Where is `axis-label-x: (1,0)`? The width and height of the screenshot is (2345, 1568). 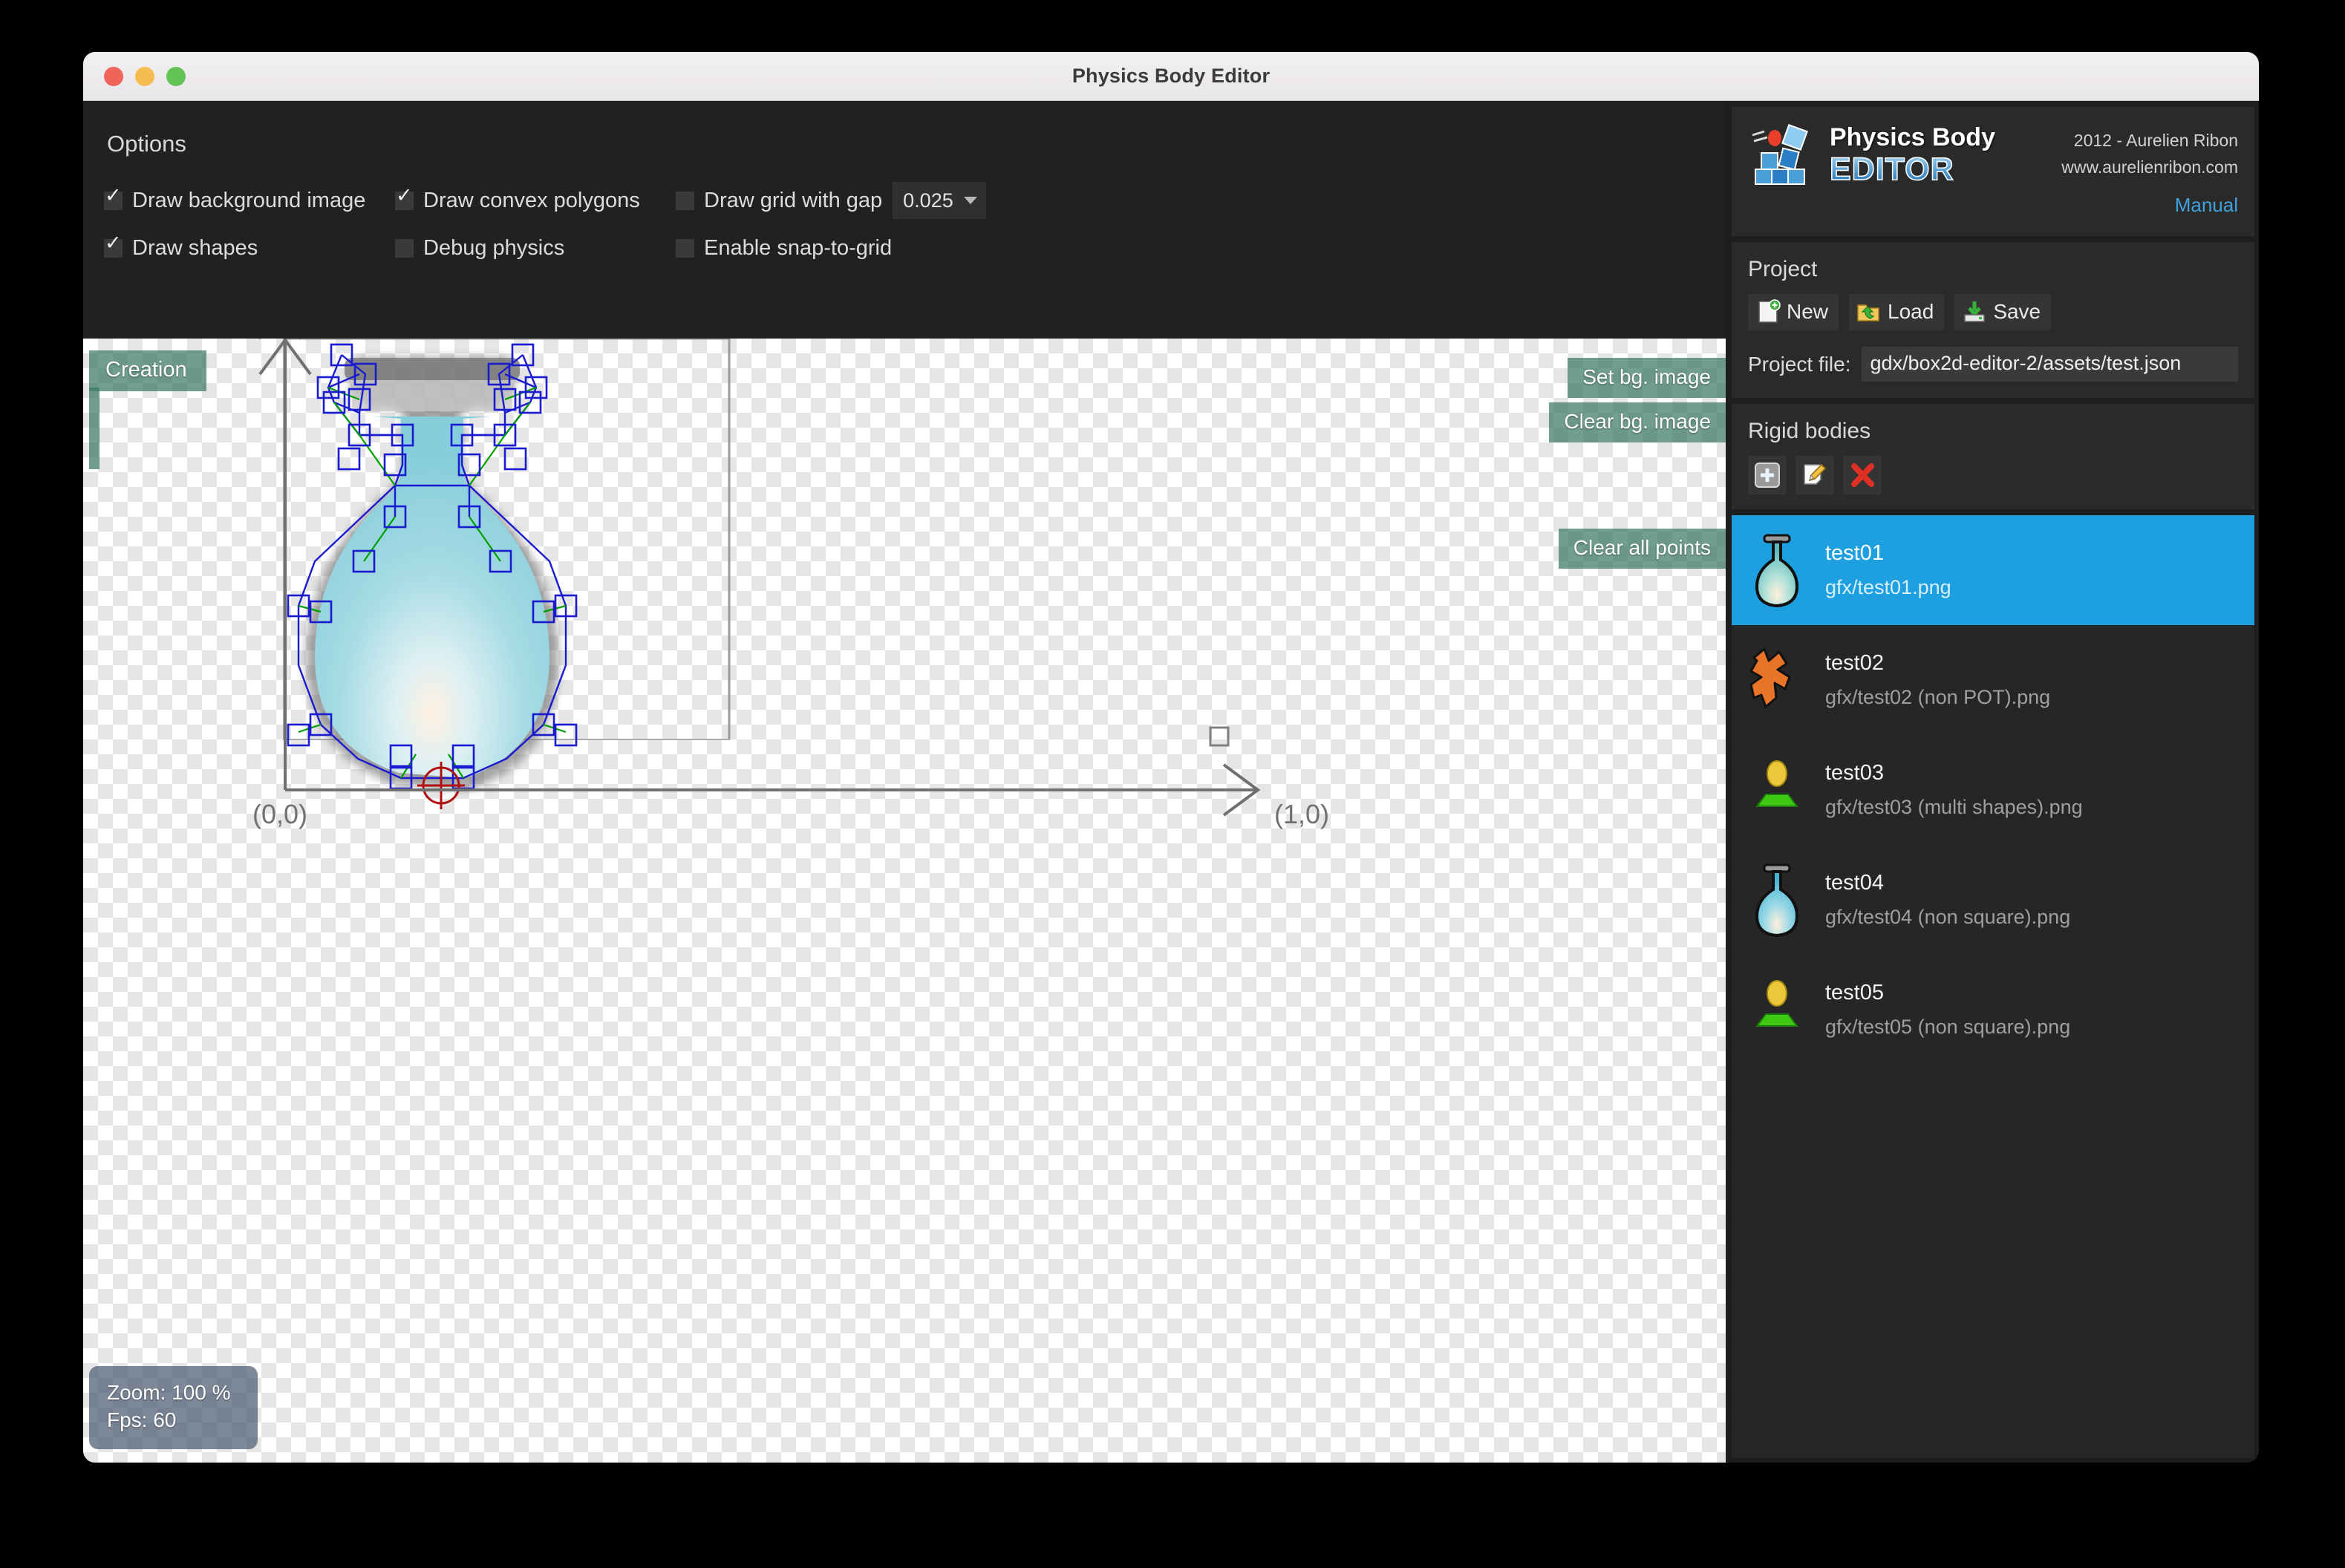
axis-label-x: (1,0) is located at coordinates (1302, 814).